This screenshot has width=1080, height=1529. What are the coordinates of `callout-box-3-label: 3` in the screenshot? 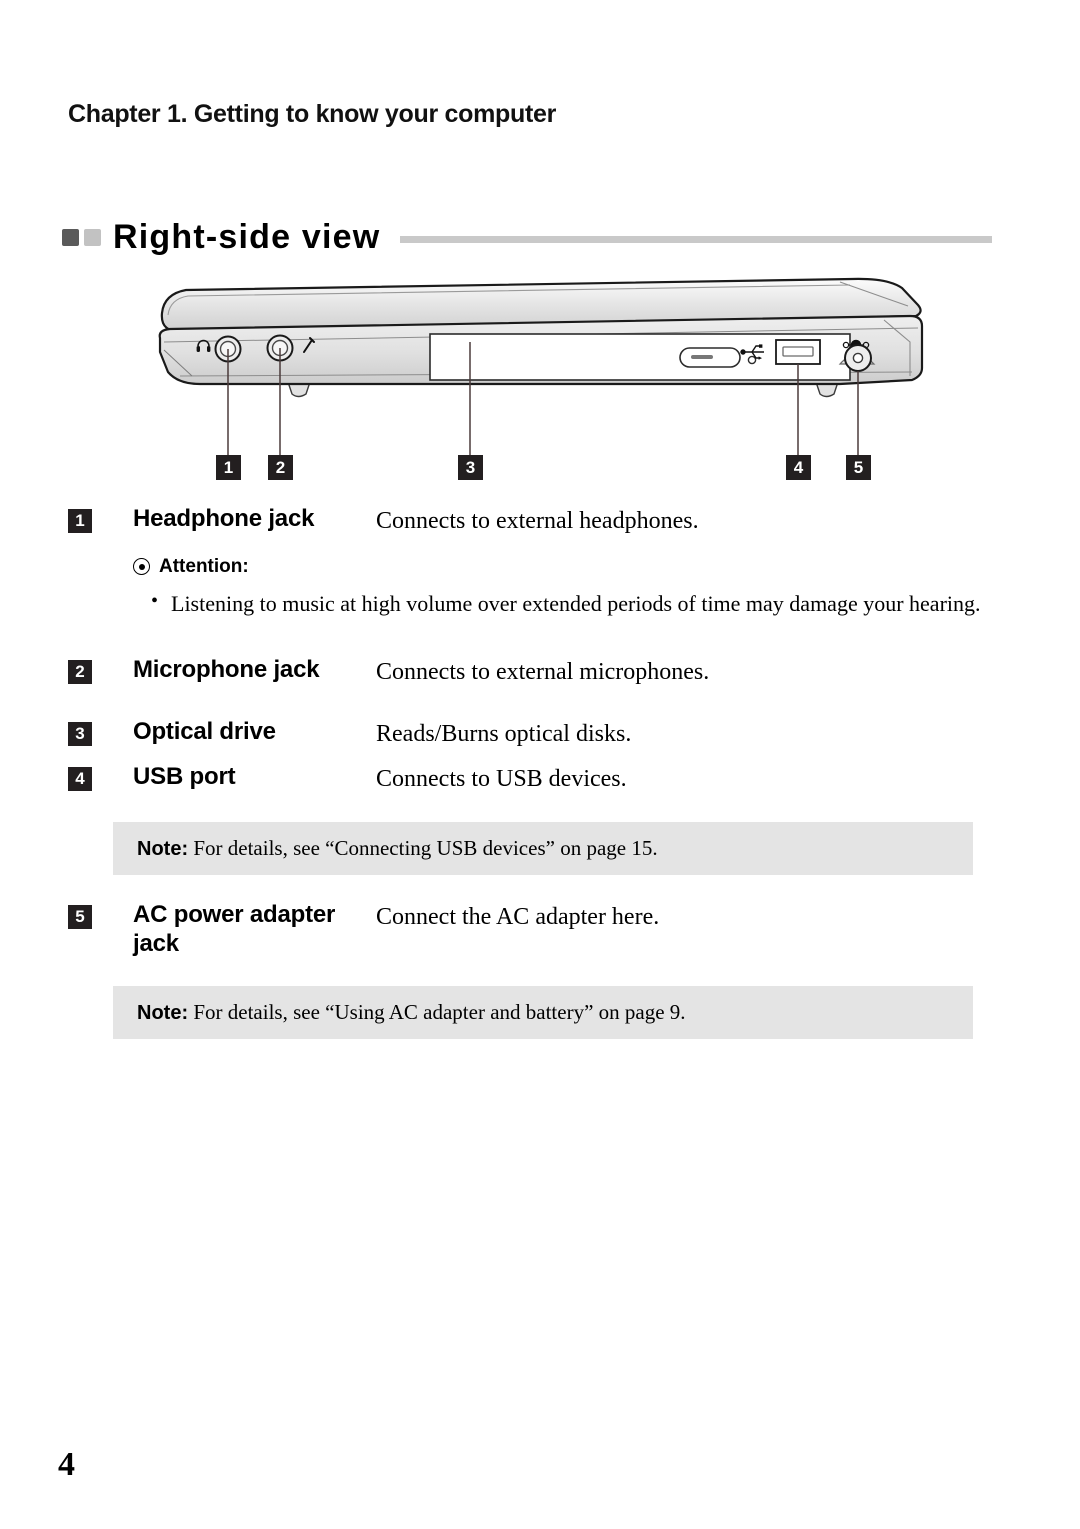 It's located at (470, 467).